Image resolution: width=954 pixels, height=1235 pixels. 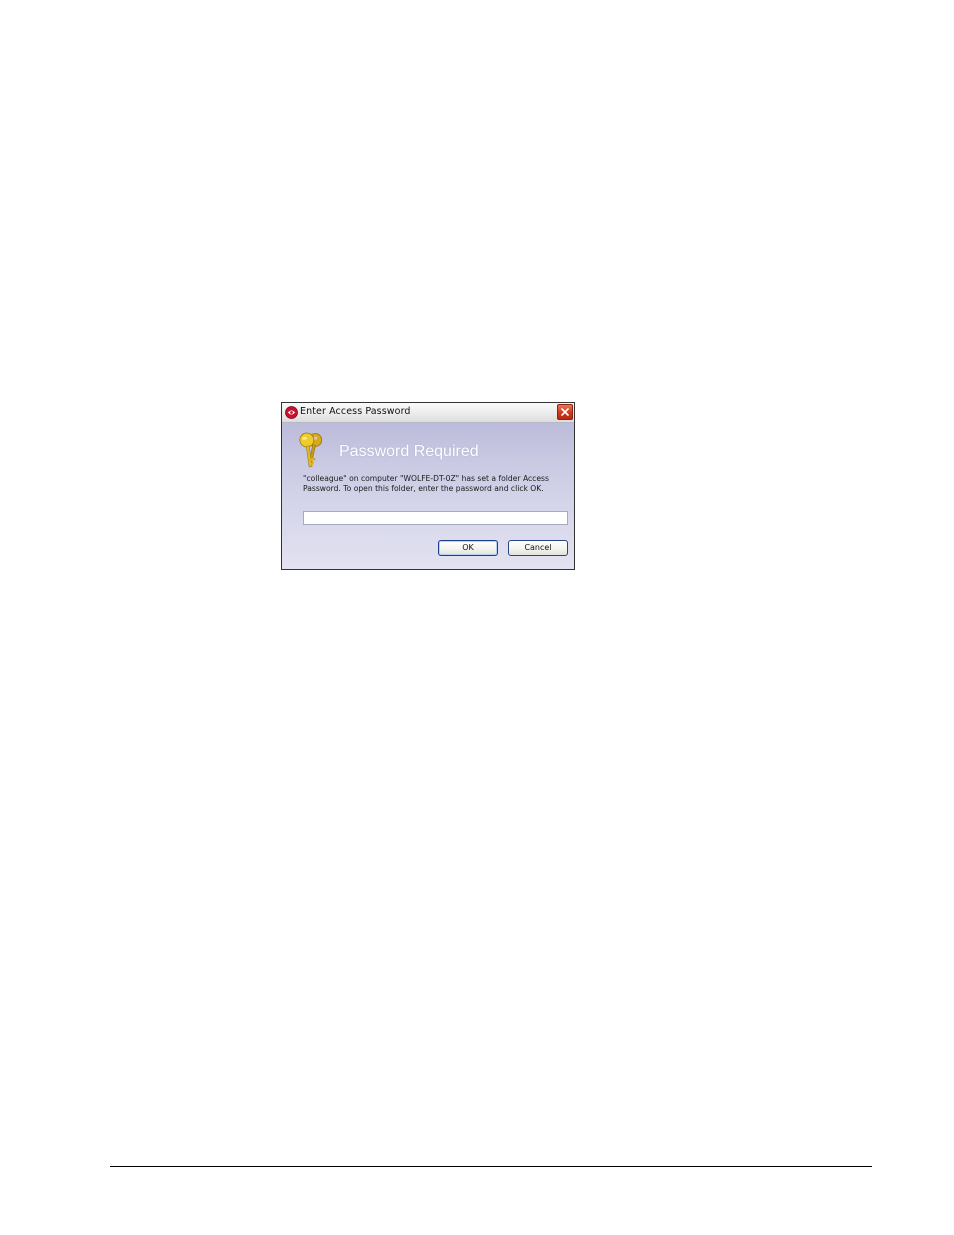 I want to click on close-button, so click(x=565, y=412).